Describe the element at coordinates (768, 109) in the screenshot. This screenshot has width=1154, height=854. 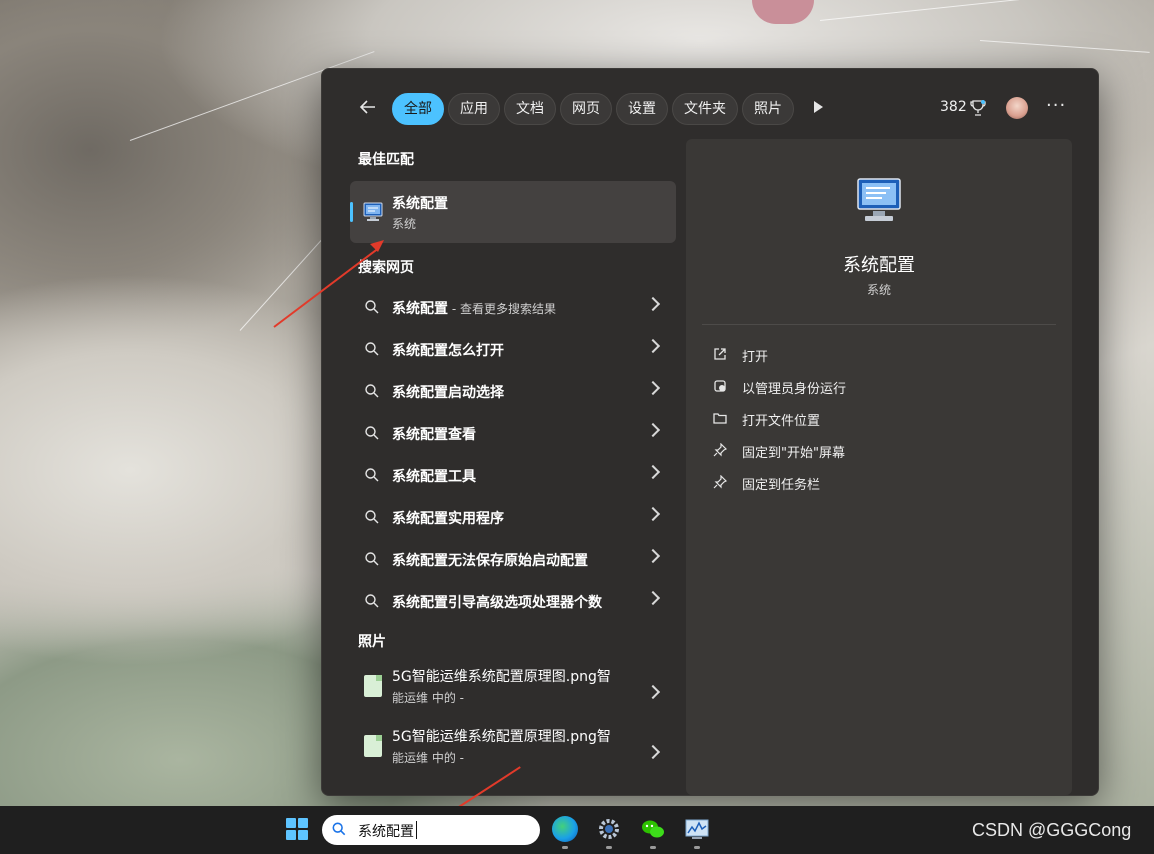
I see `tab-photos: 照片` at that location.